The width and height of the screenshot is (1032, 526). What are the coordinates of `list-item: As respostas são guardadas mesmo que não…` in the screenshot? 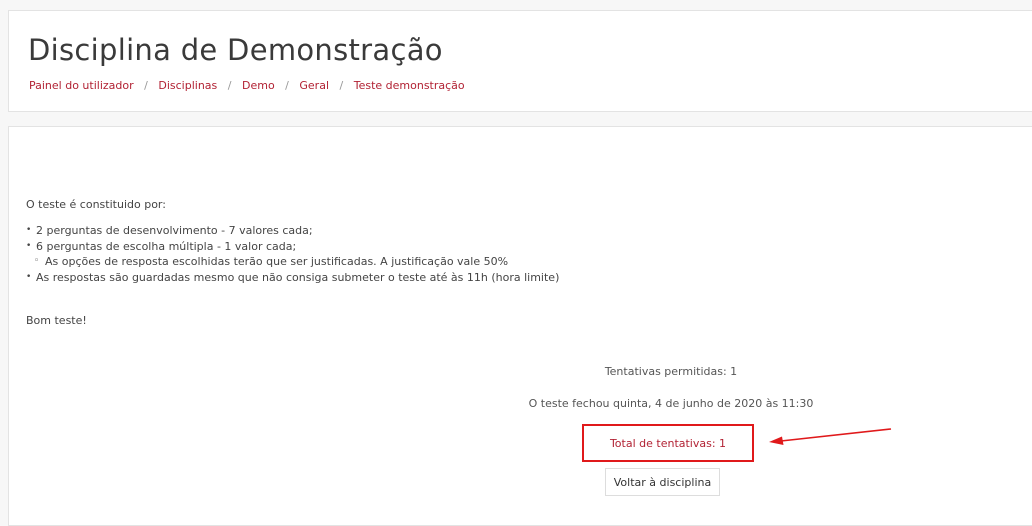 It's located at (292, 278).